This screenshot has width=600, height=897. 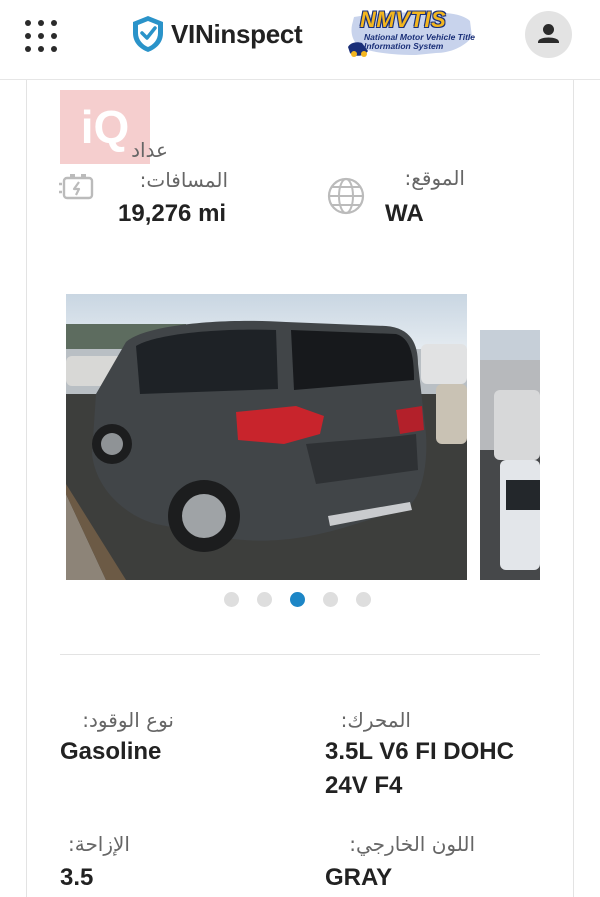 I want to click on section-divider, so click(x=300, y=654).